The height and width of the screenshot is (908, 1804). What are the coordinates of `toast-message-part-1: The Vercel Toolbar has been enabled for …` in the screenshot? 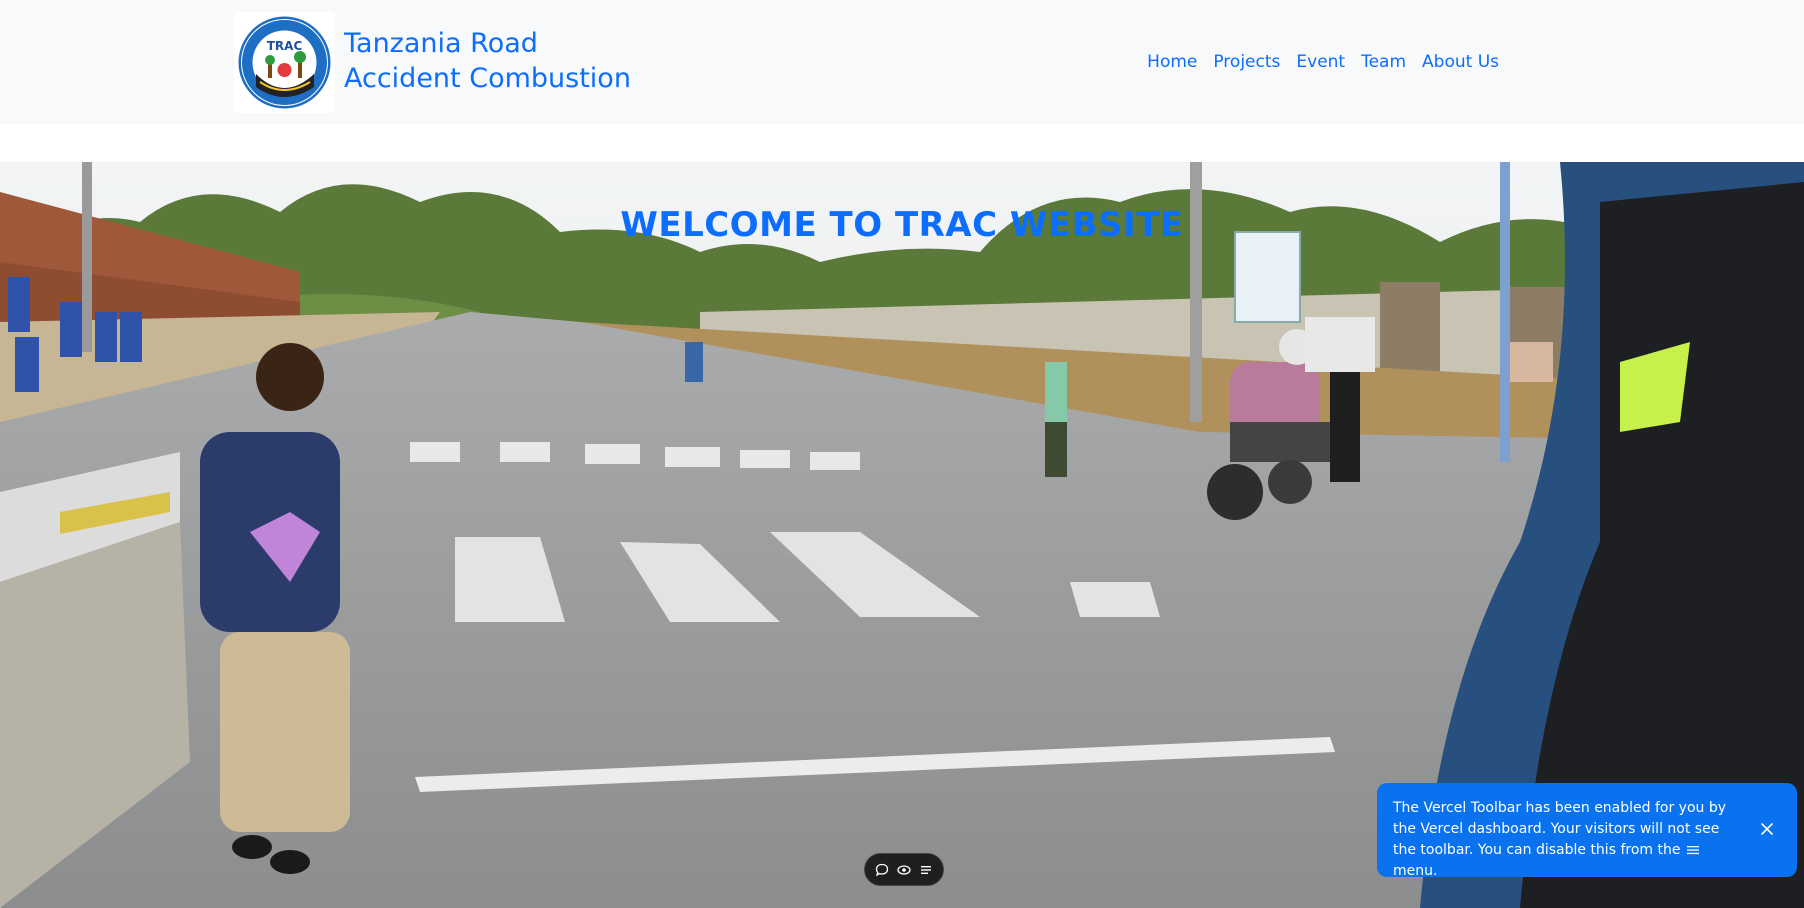 It's located at (1560, 829).